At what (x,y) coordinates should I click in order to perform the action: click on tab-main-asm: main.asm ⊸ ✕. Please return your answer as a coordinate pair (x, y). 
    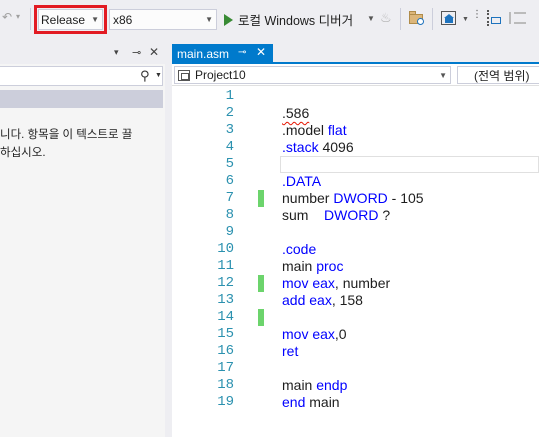
    Looking at the image, I should click on (222, 54).